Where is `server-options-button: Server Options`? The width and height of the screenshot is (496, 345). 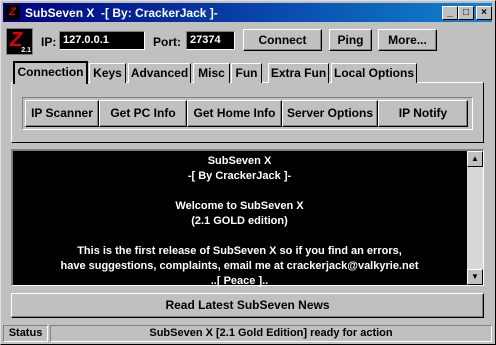 server-options-button: Server Options is located at coordinates (330, 113).